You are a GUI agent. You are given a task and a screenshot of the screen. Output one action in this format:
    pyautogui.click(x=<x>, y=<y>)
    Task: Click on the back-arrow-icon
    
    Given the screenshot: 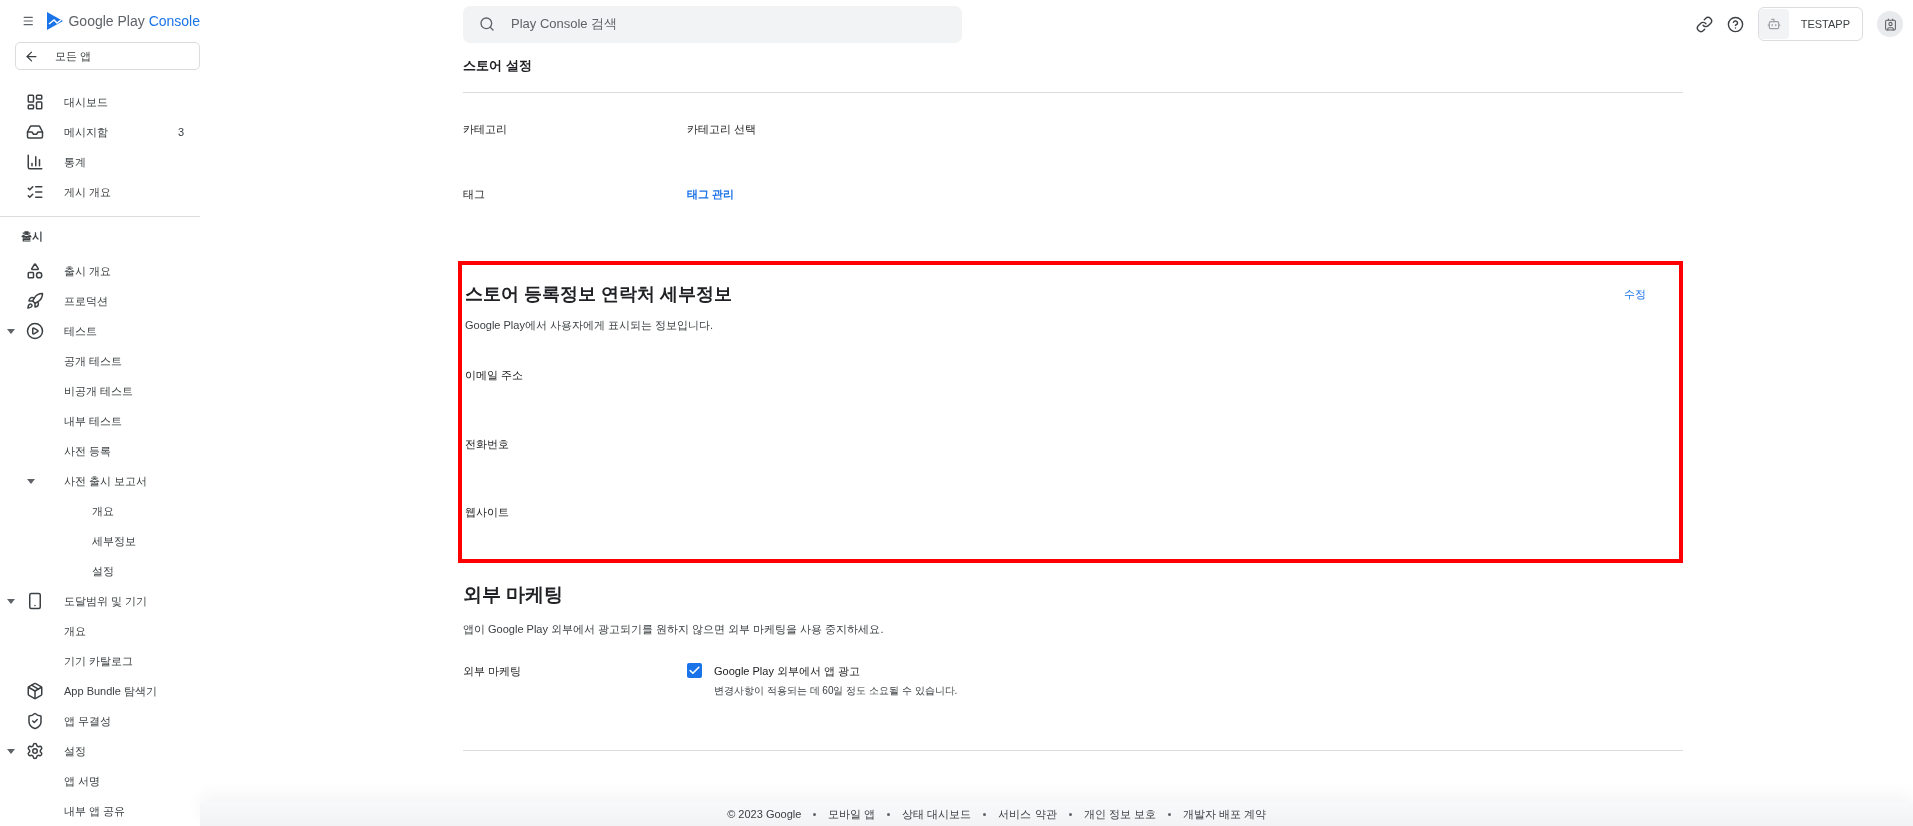 What is the action you would take?
    pyautogui.click(x=31, y=56)
    